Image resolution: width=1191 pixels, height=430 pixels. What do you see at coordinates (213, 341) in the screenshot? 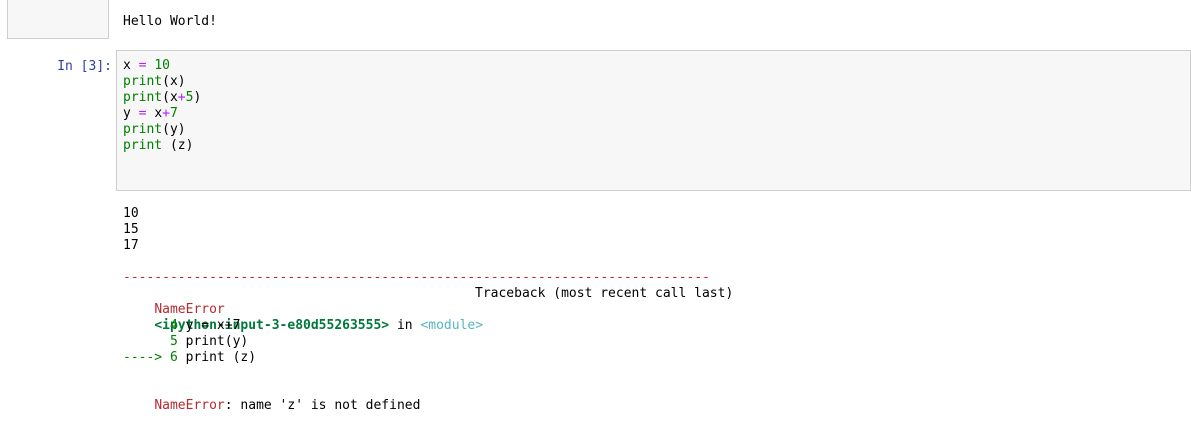
I see `traceback-code: print(y)` at bounding box center [213, 341].